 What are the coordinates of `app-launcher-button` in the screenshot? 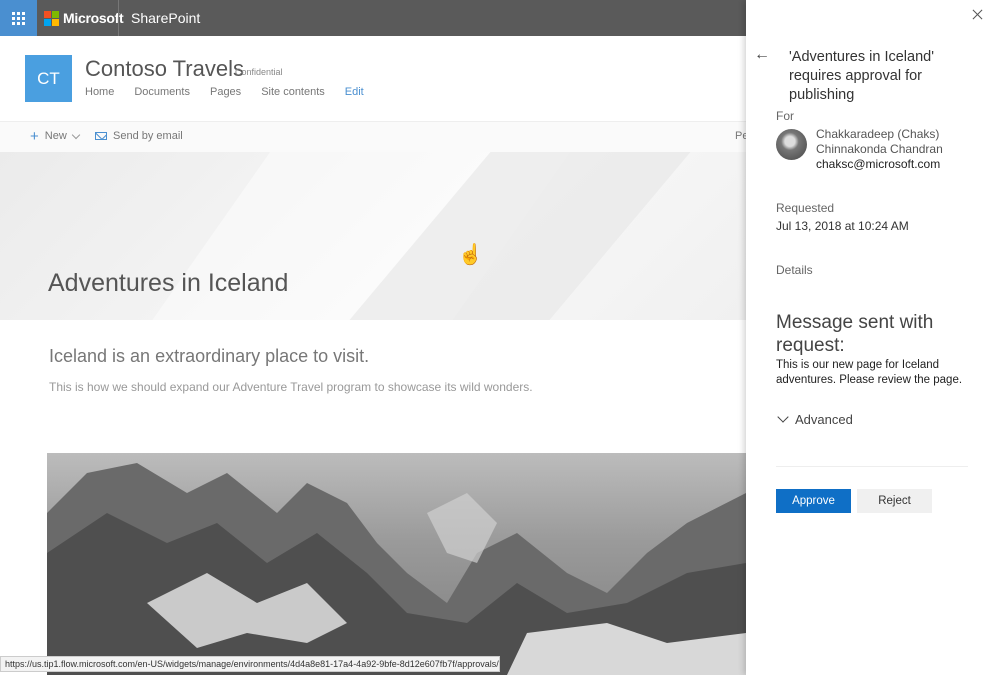 It's located at (18, 18).